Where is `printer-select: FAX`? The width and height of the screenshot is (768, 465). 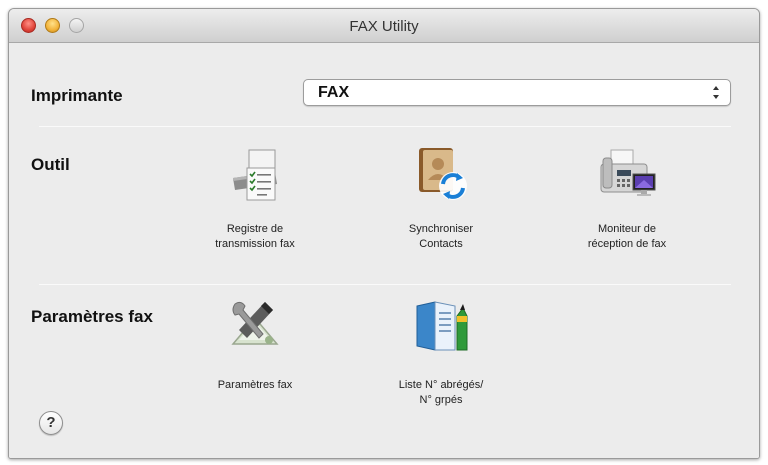 printer-select: FAX is located at coordinates (517, 92).